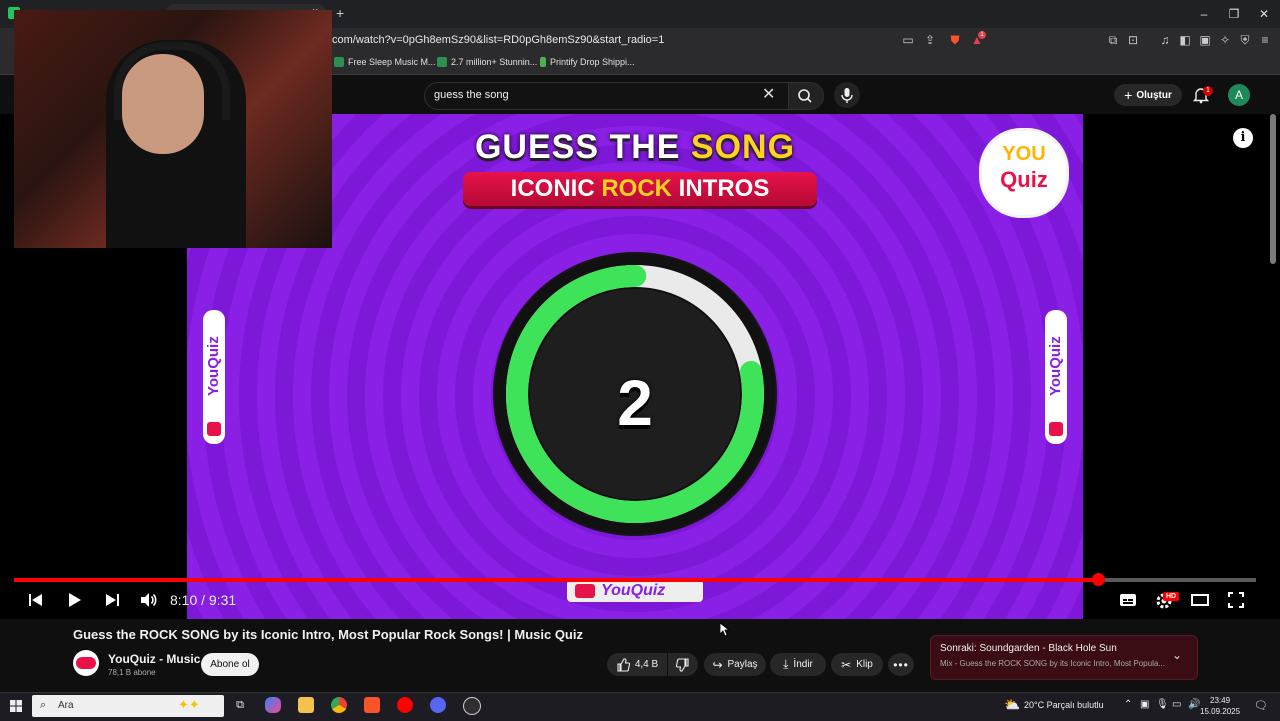 Image resolution: width=1280 pixels, height=721 pixels. Describe the element at coordinates (213, 366) in the screenshot. I see `side-brand-text: YouQuiz` at that location.